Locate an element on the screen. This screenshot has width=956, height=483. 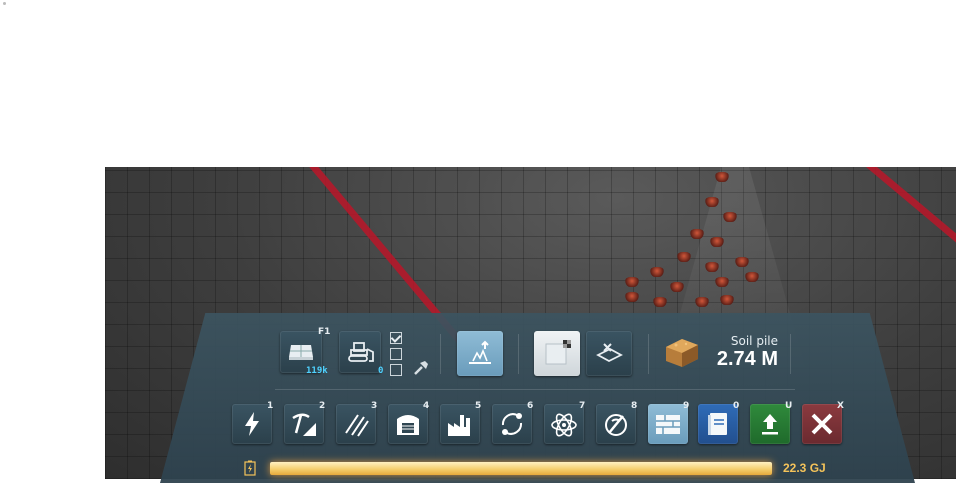
bulldozer-button is located at coordinates (360, 352).